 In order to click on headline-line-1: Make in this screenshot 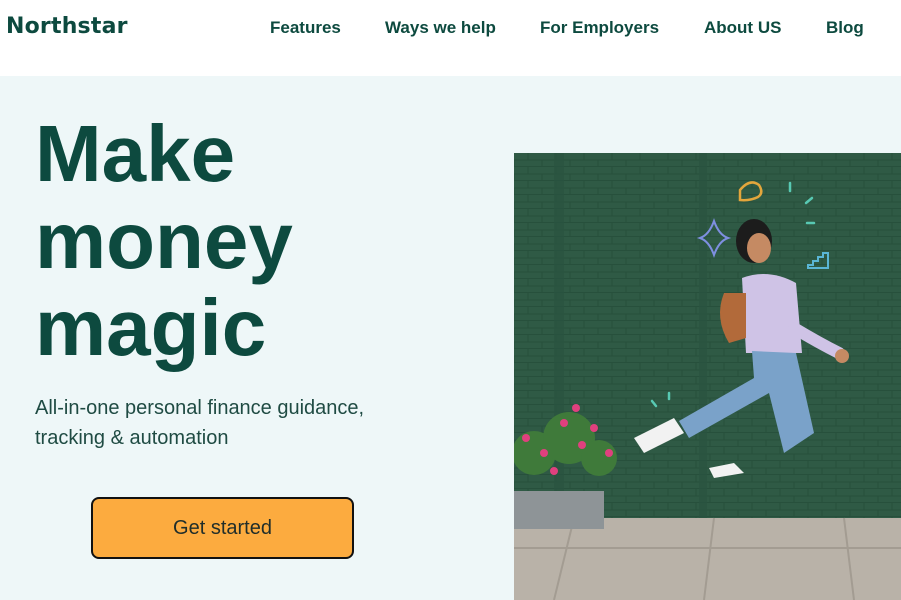, I will do `click(135, 153)`.